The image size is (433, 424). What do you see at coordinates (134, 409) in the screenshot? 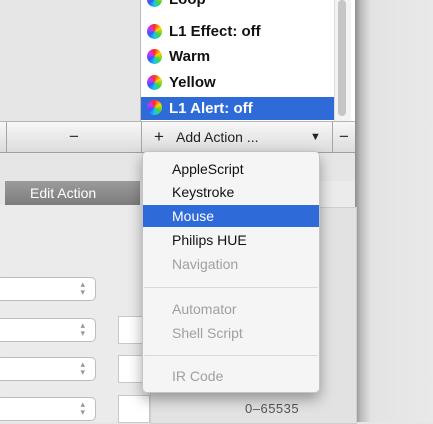
I see `text-field` at bounding box center [134, 409].